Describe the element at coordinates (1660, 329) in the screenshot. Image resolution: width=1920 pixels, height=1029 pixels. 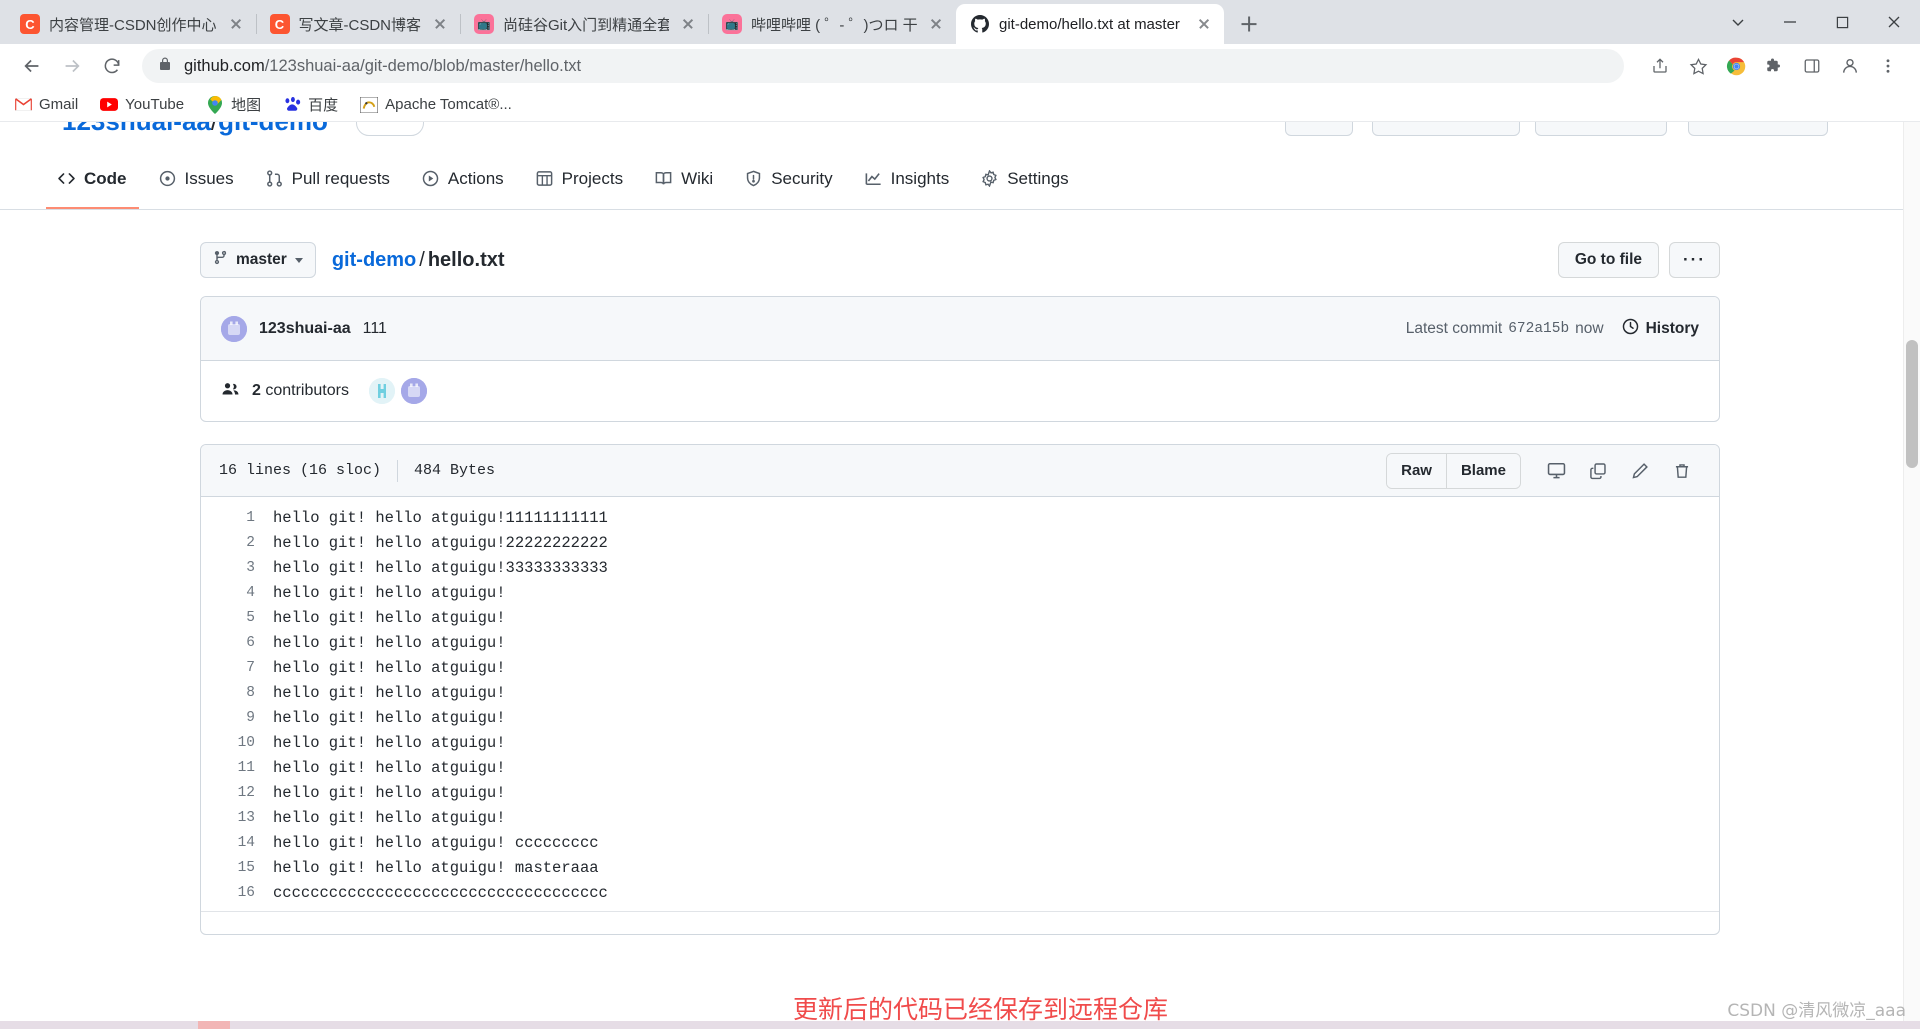
I see `history-link: History` at that location.